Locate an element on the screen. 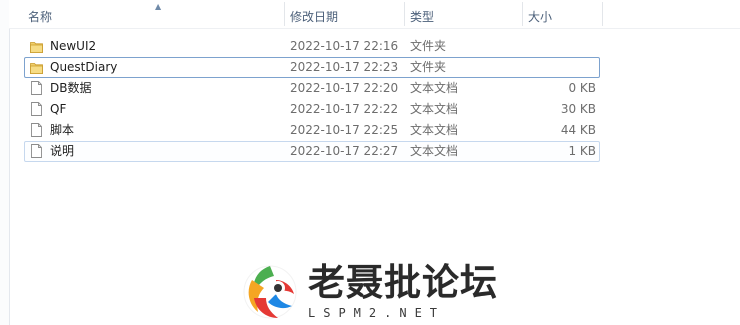  file-modified-date: 2022-10-17 22:20 is located at coordinates (344, 88).